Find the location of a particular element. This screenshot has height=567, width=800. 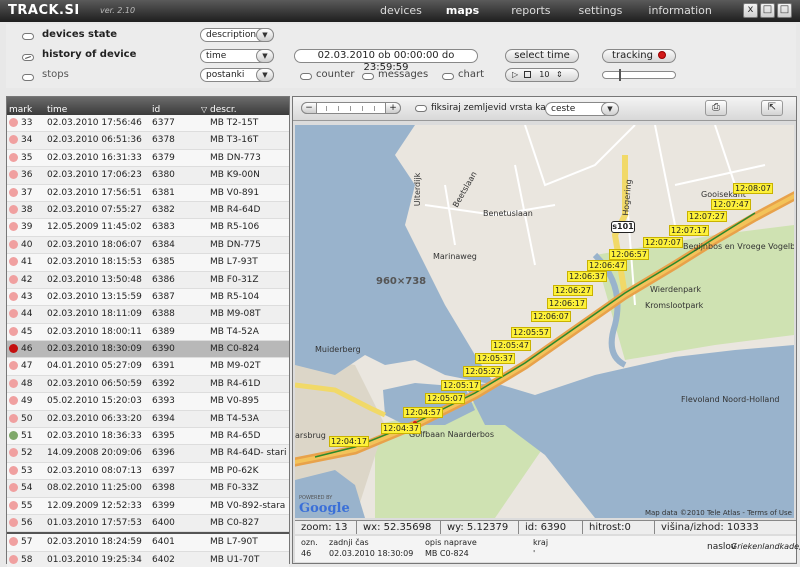

row-mark: 43 is located at coordinates (27, 296).